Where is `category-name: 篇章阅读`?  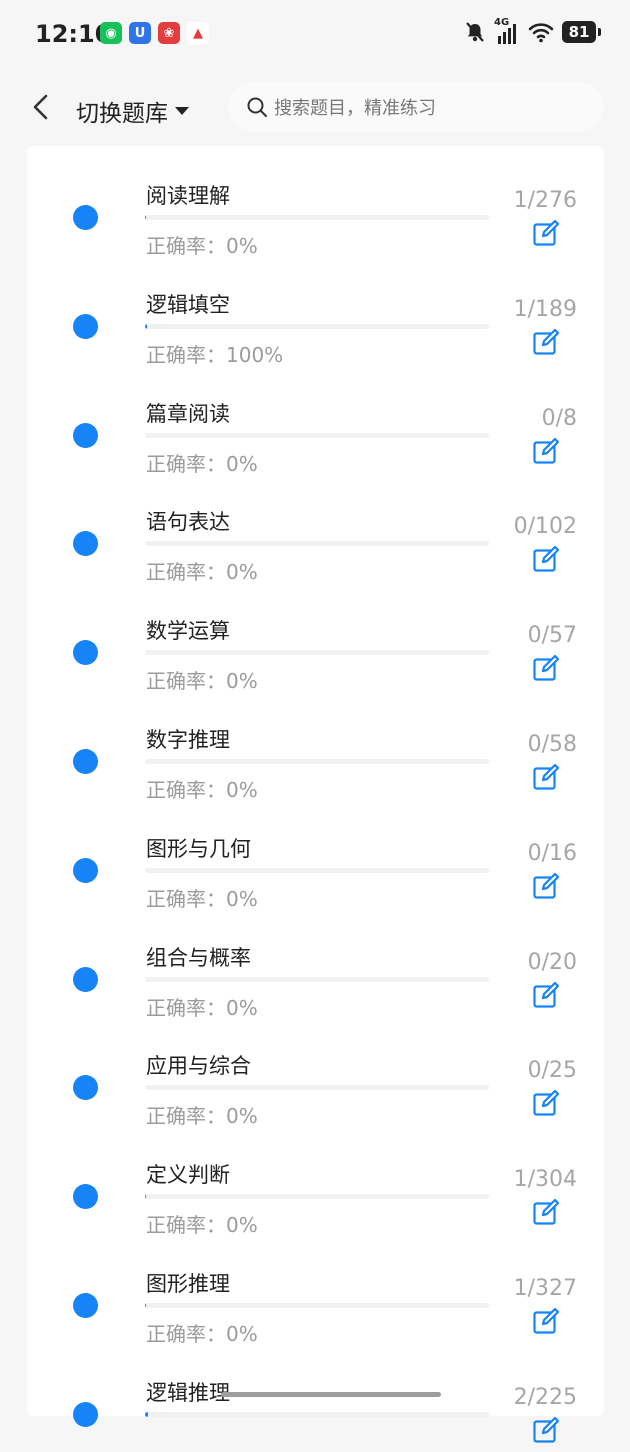
category-name: 篇章阅读 is located at coordinates (188, 413).